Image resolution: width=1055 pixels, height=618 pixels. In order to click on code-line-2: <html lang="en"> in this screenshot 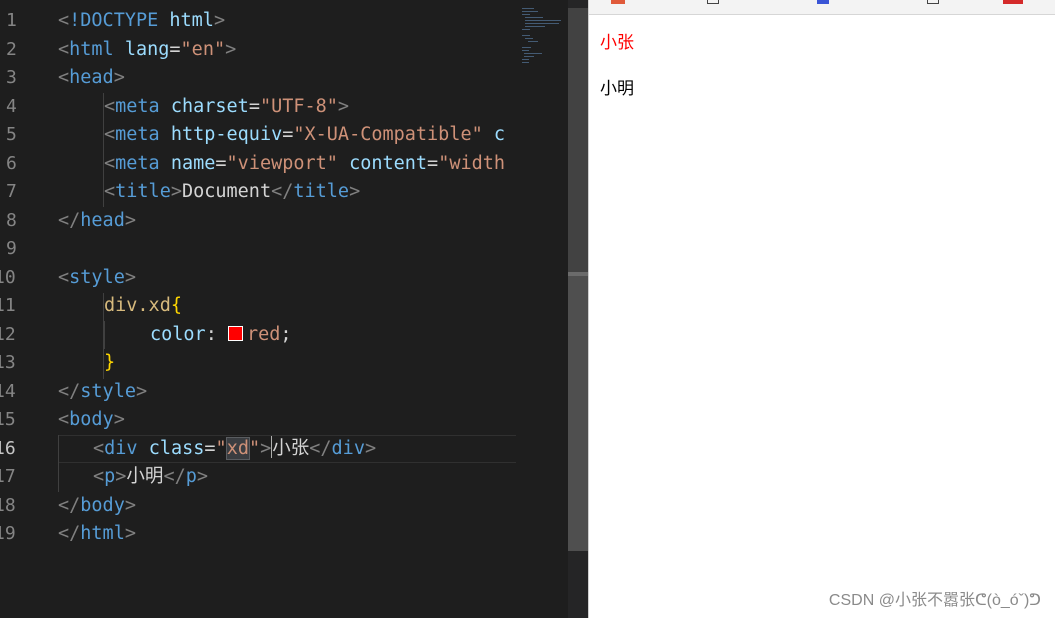, I will do `click(147, 49)`.